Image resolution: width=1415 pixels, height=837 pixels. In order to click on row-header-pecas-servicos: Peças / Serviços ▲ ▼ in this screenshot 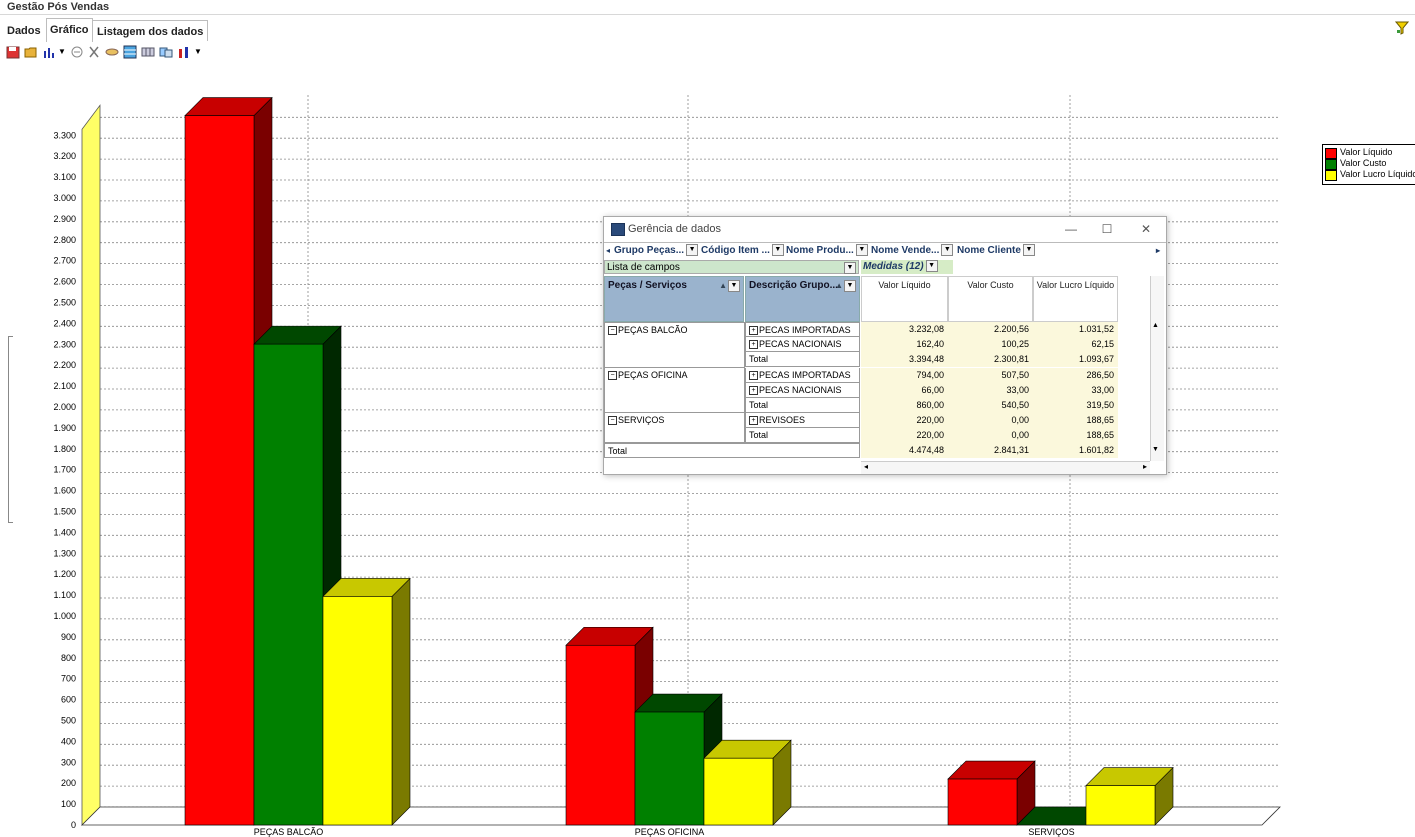, I will do `click(674, 299)`.